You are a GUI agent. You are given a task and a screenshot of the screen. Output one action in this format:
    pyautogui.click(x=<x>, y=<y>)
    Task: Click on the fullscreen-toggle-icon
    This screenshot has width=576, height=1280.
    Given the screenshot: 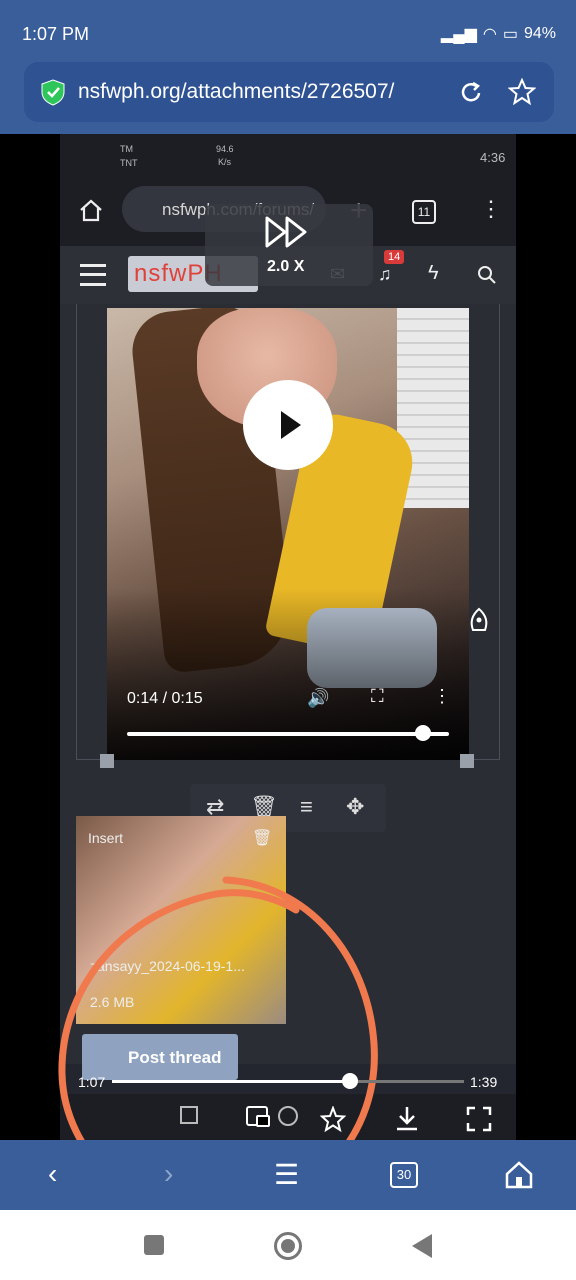 What is the action you would take?
    pyautogui.click(x=479, y=1119)
    